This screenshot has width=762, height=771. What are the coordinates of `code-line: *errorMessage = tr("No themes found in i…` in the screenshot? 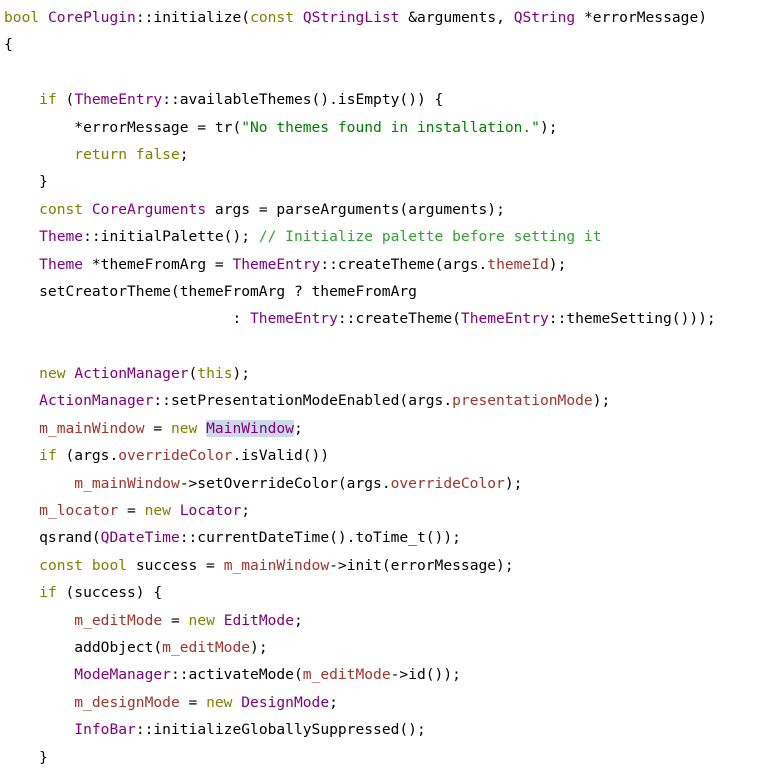 It's located at (383, 127).